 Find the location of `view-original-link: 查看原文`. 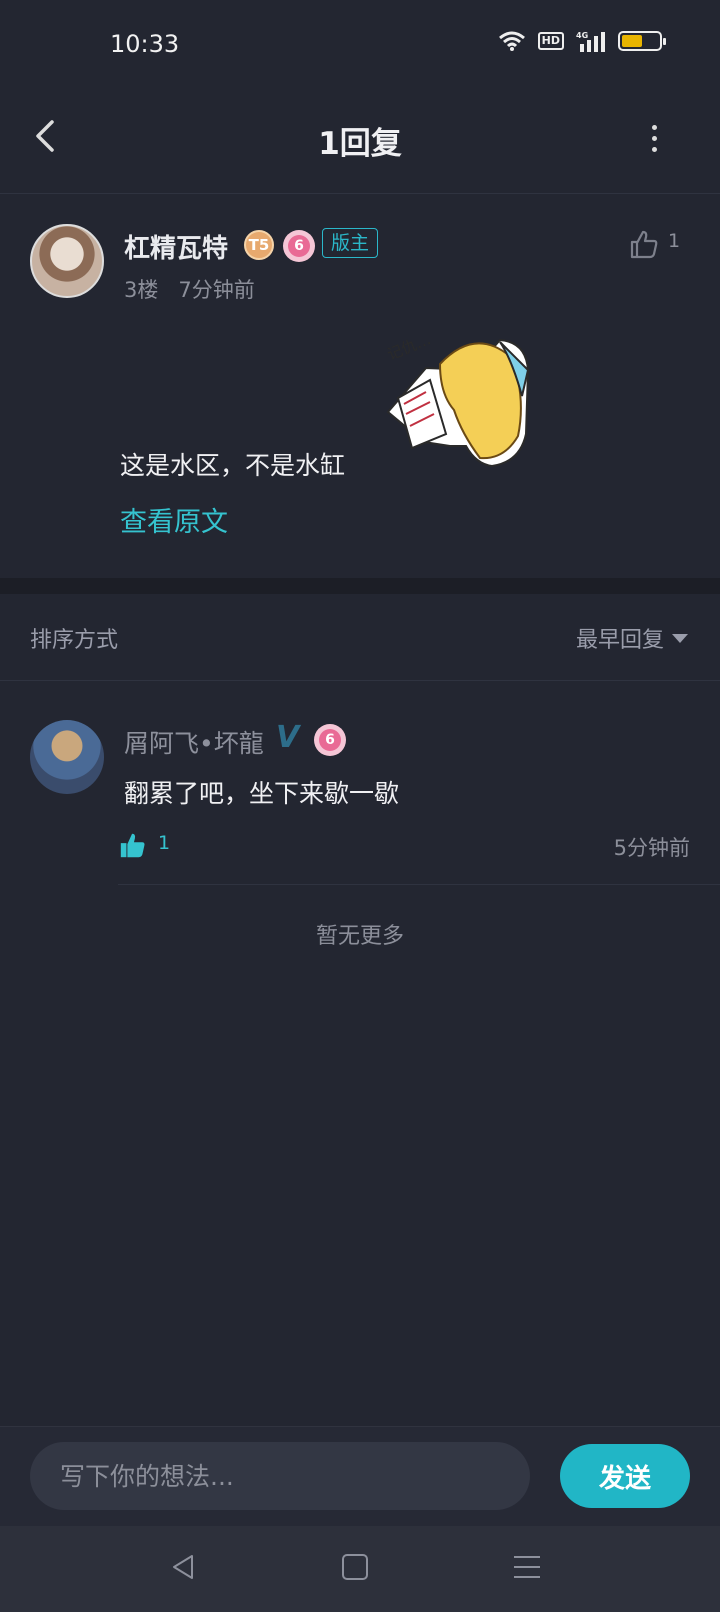

view-original-link: 查看原文 is located at coordinates (174, 519).